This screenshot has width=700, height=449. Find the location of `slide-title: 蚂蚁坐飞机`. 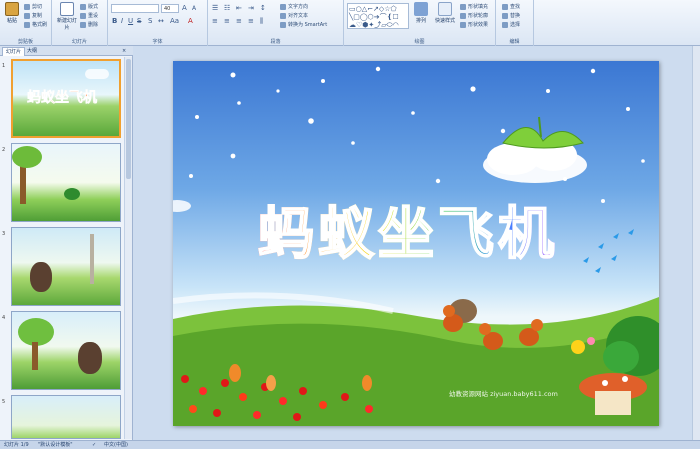

slide-title: 蚂蚁坐飞机 is located at coordinates (407, 229).